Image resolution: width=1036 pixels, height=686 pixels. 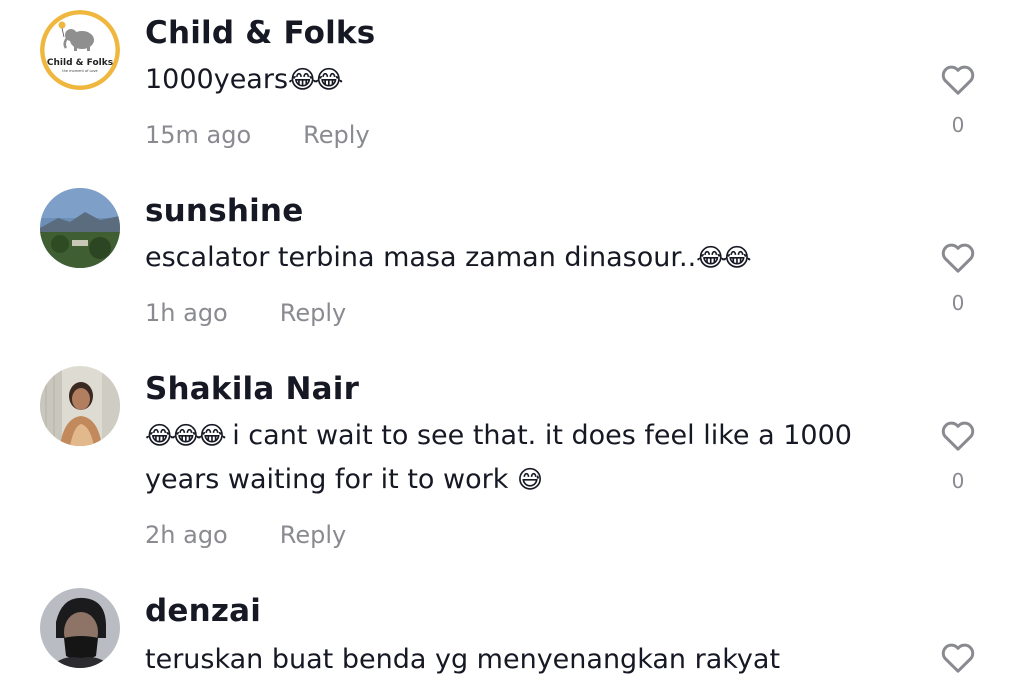 I want to click on laughing-emoji: 😂😂😂, so click(x=186, y=435).